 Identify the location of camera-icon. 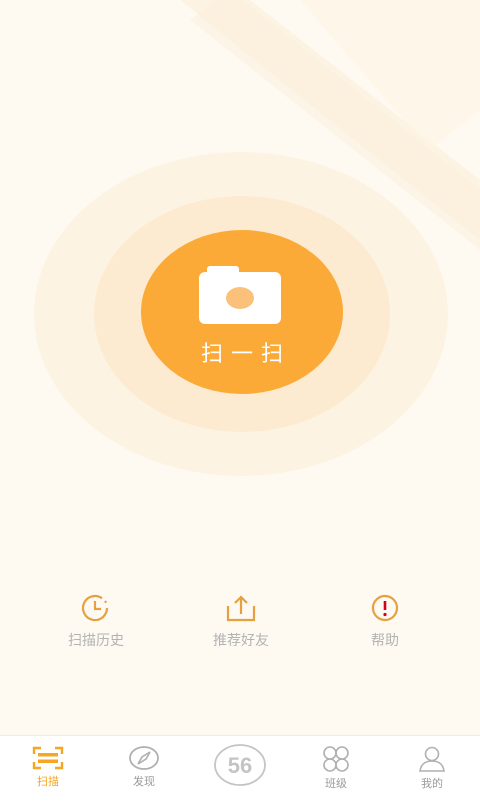
(240, 295).